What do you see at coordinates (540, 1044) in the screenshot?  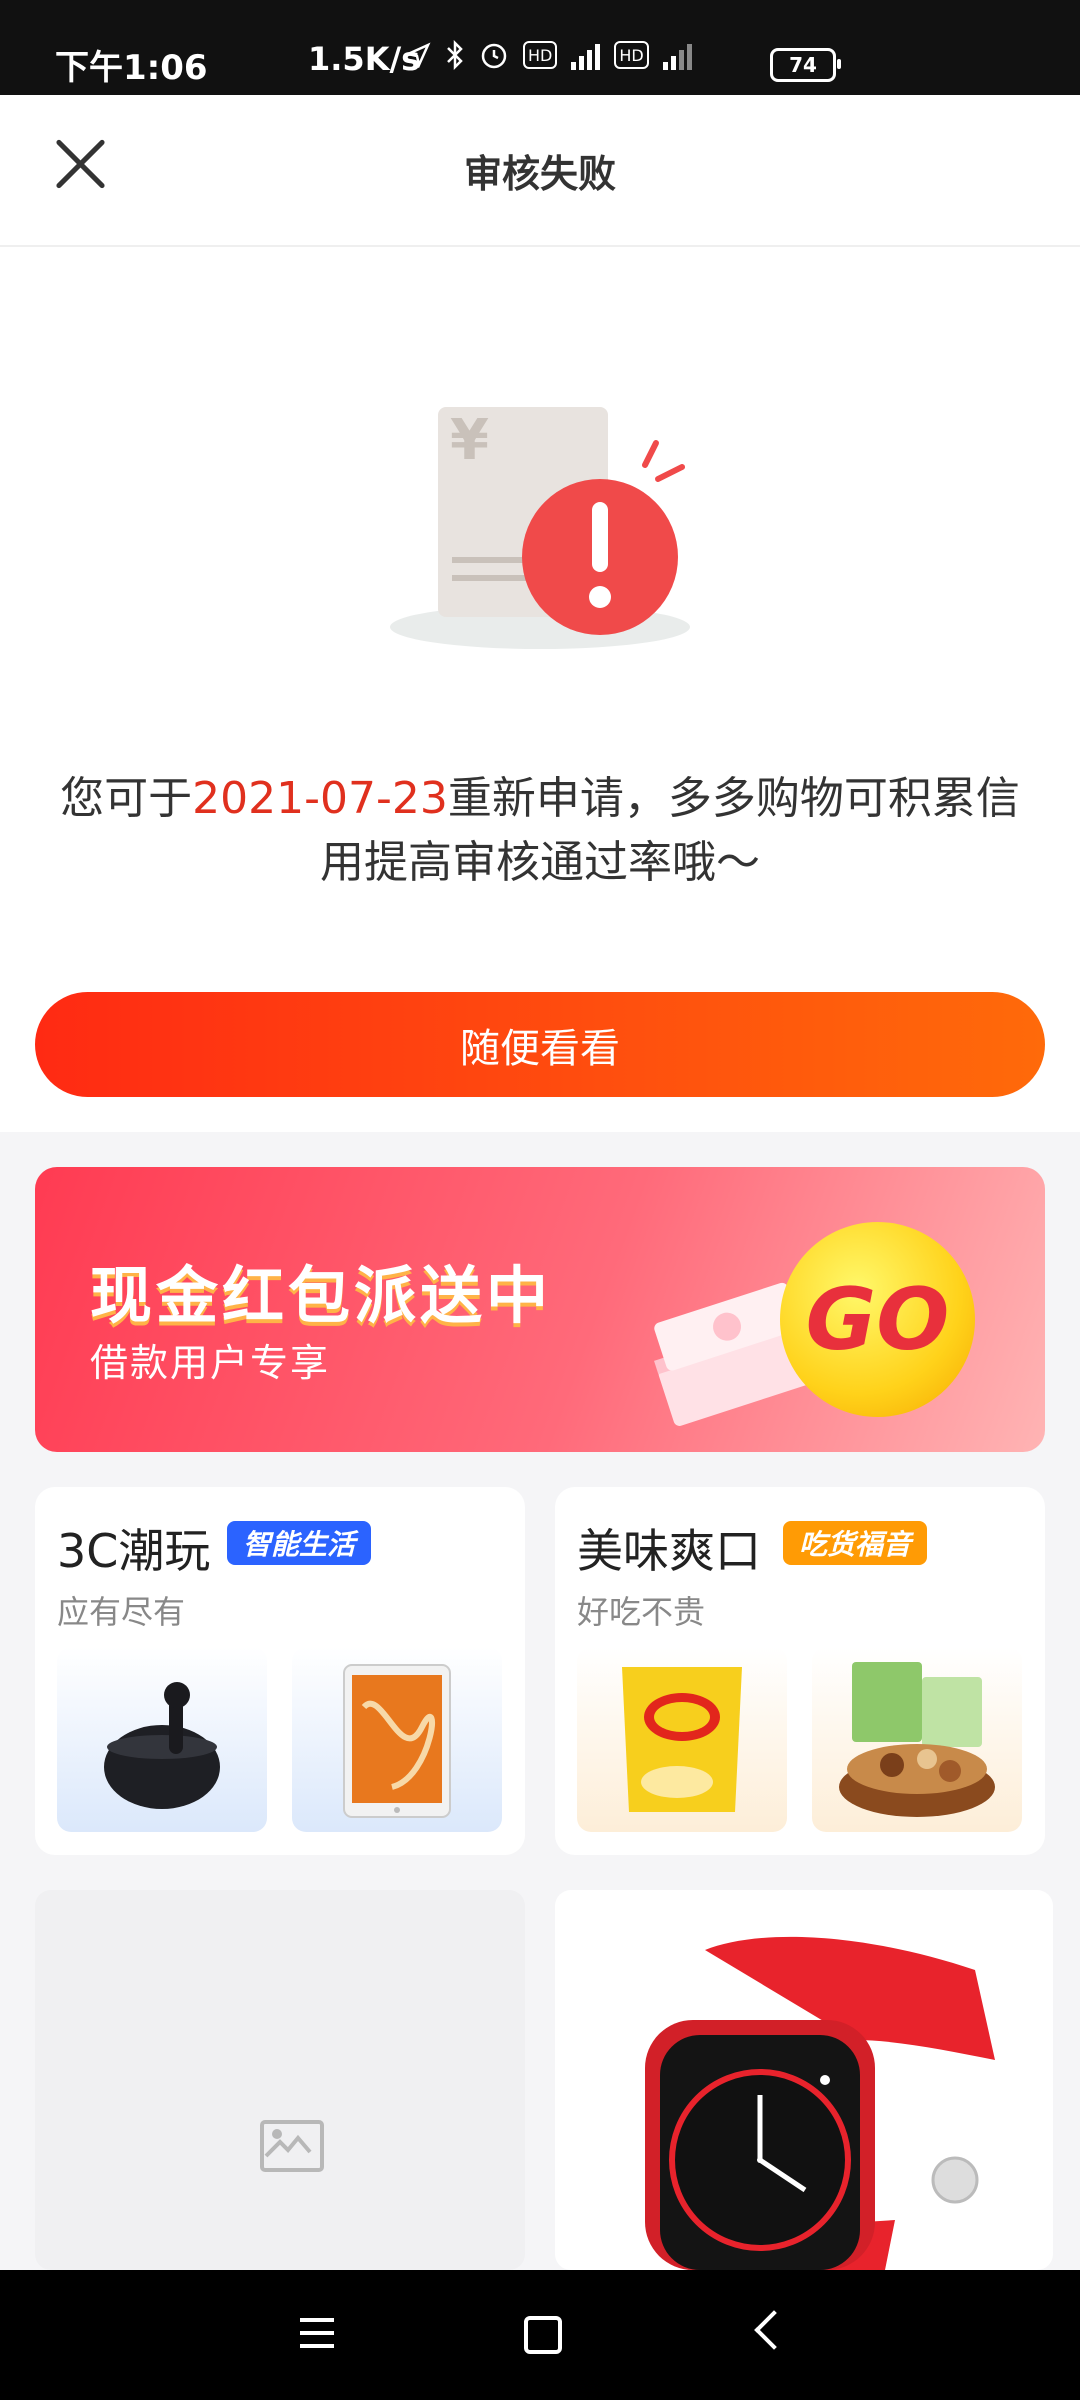 I see `browse-button: 随便看看` at bounding box center [540, 1044].